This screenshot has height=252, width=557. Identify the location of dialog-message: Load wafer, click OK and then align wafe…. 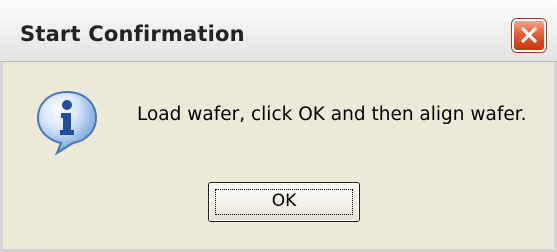
(332, 114).